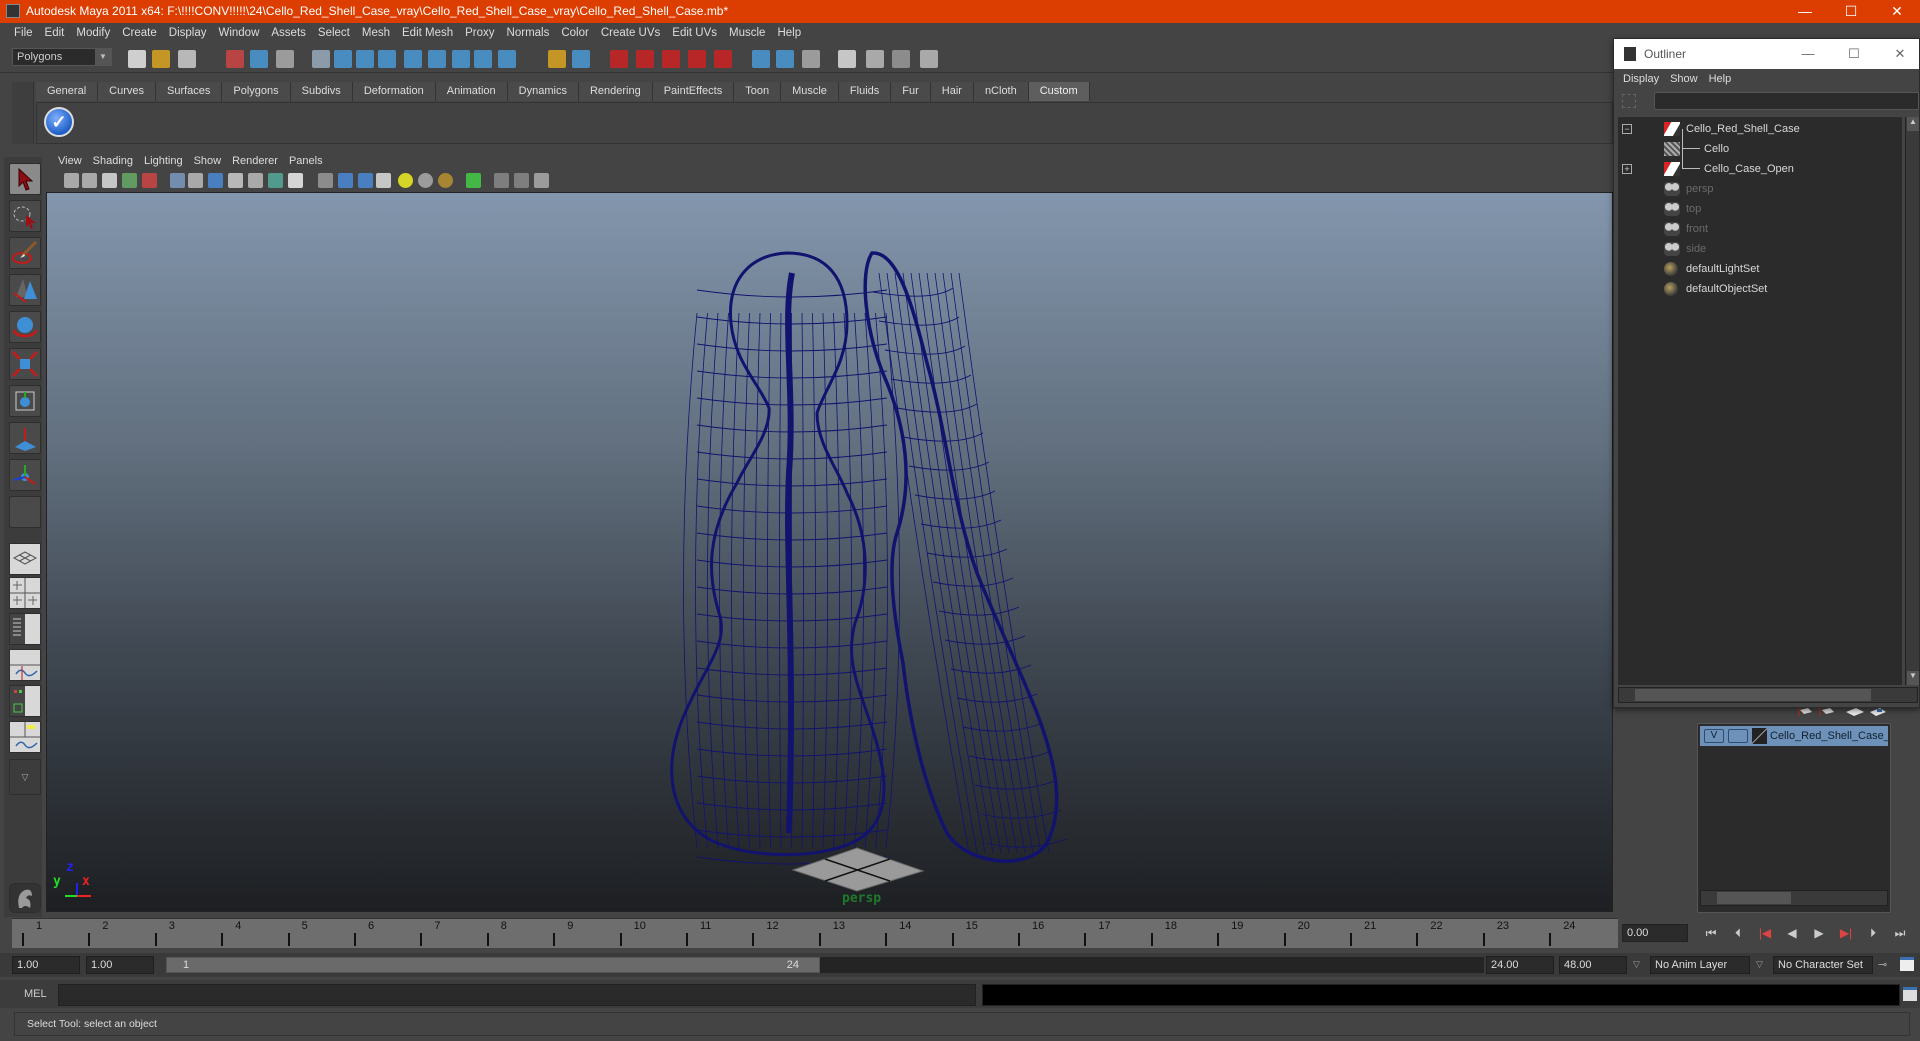 The width and height of the screenshot is (1920, 1041). What do you see at coordinates (1759, 964) in the screenshot?
I see `chevron-down-icon: ▽` at bounding box center [1759, 964].